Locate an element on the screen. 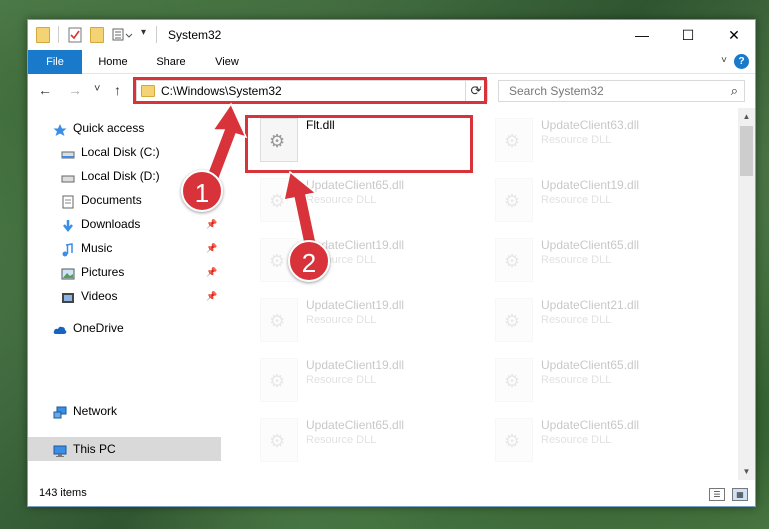 The width and height of the screenshot is (769, 529). step-badge-2: 2 is located at coordinates (309, 261).